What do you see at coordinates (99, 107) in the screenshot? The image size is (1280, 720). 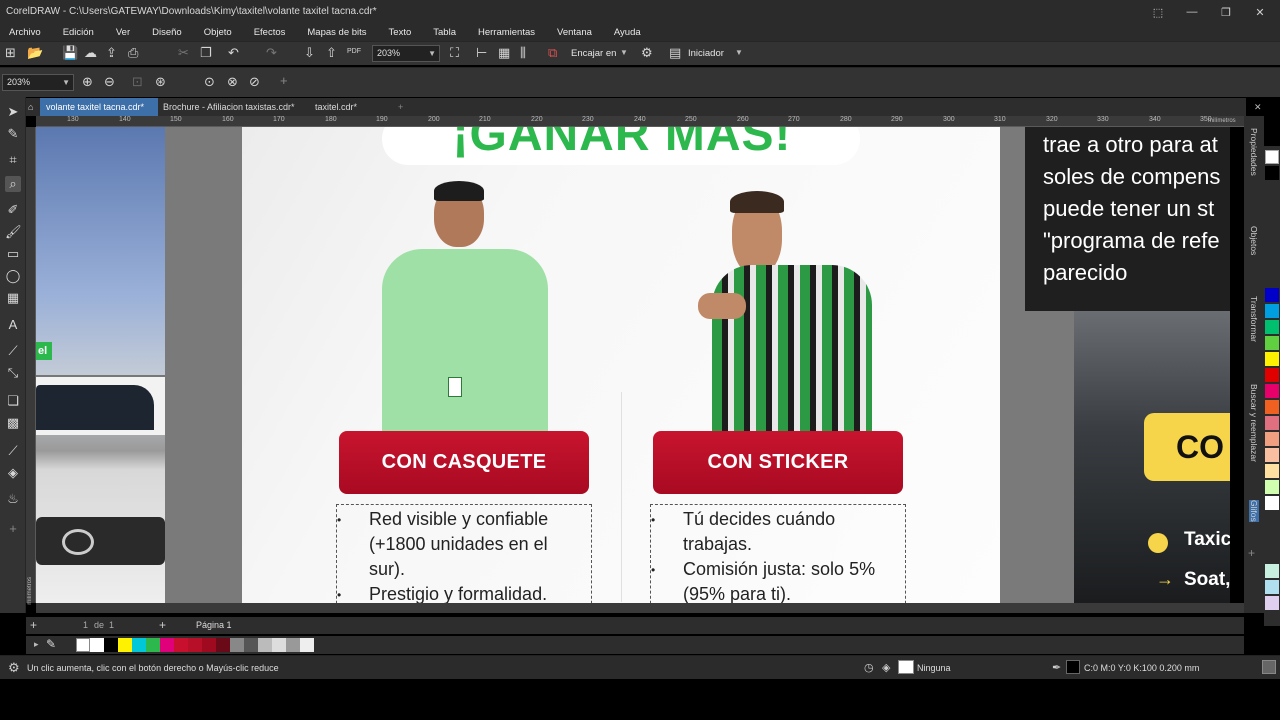 I see `tab-volante-taxitel: volante taxitel tacna.cdr*` at bounding box center [99, 107].